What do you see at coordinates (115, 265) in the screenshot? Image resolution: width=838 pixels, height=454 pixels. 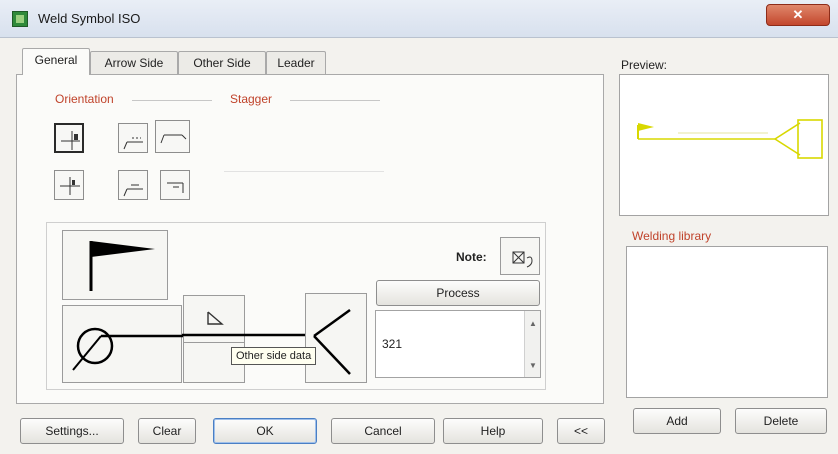 I see `flag-cell` at bounding box center [115, 265].